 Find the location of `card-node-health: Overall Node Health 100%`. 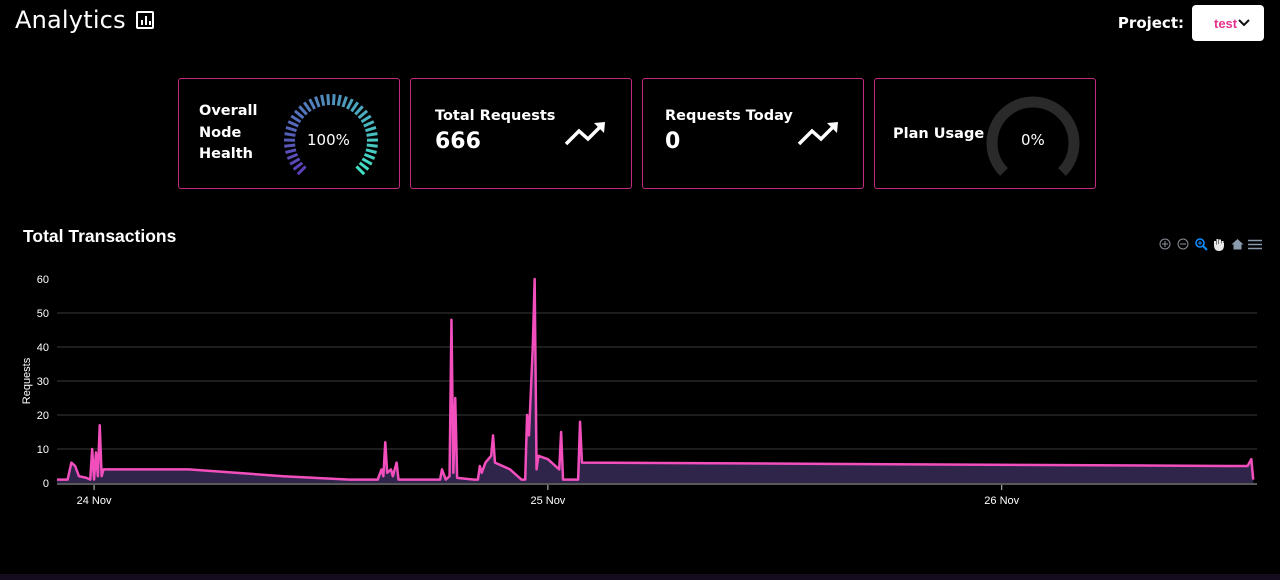

card-node-health: Overall Node Health 100% is located at coordinates (289, 133).